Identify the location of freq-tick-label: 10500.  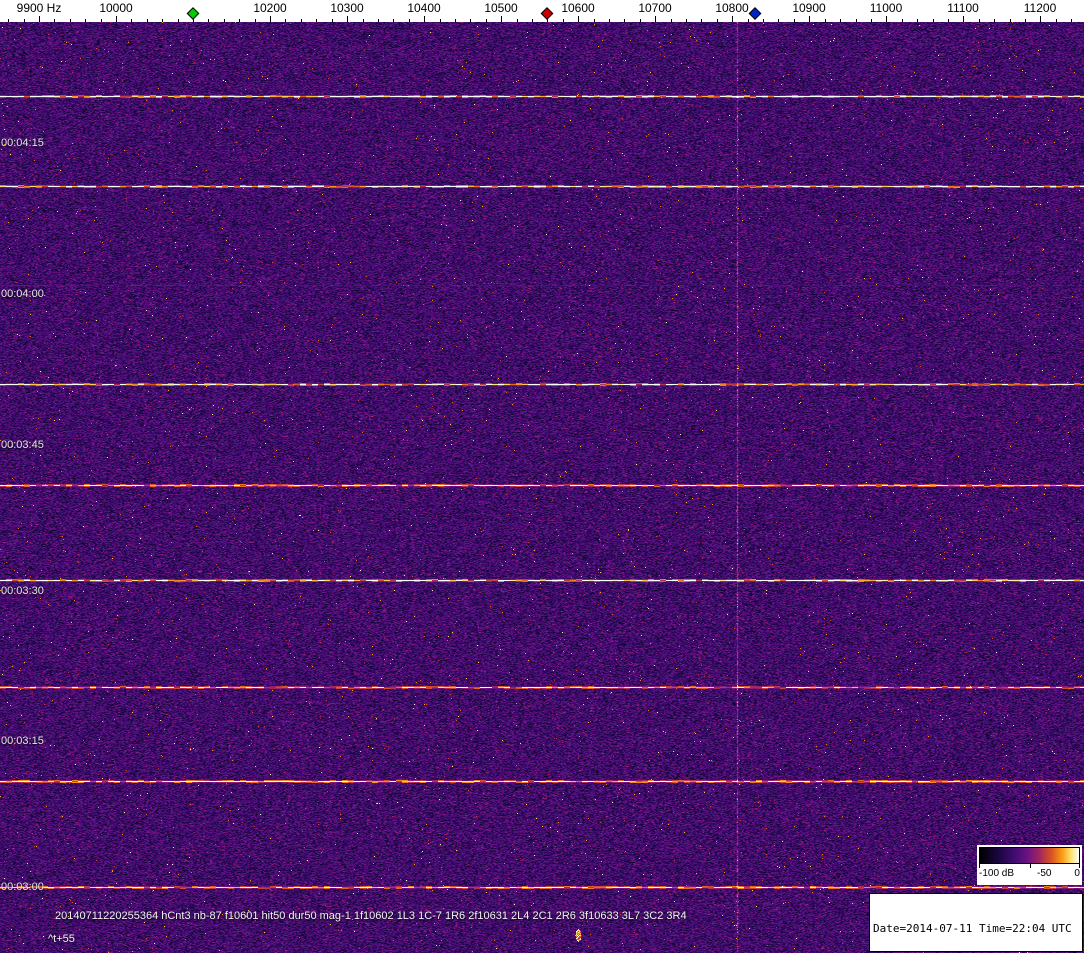
(501, 8).